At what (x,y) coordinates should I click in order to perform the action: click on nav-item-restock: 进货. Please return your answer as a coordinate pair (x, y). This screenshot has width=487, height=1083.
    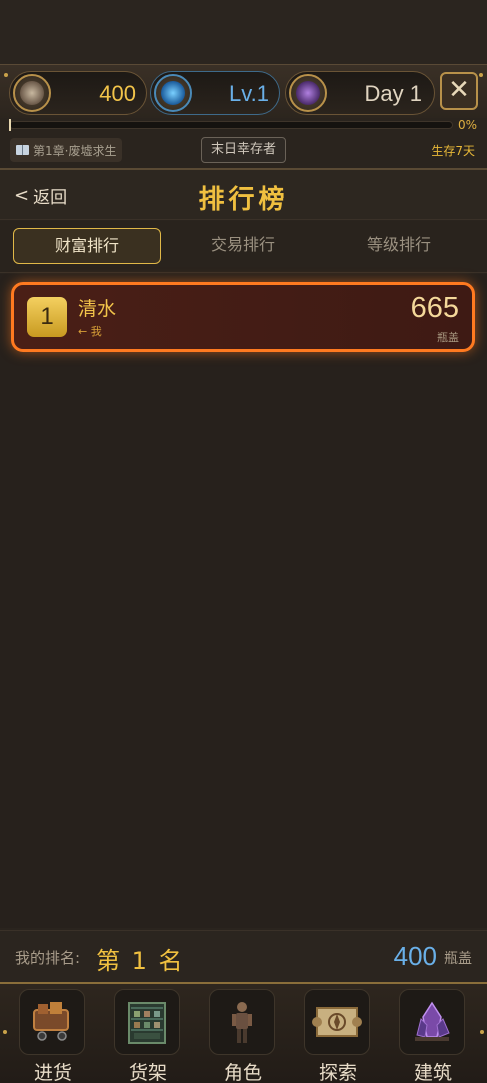
    Looking at the image, I should click on (53, 1034).